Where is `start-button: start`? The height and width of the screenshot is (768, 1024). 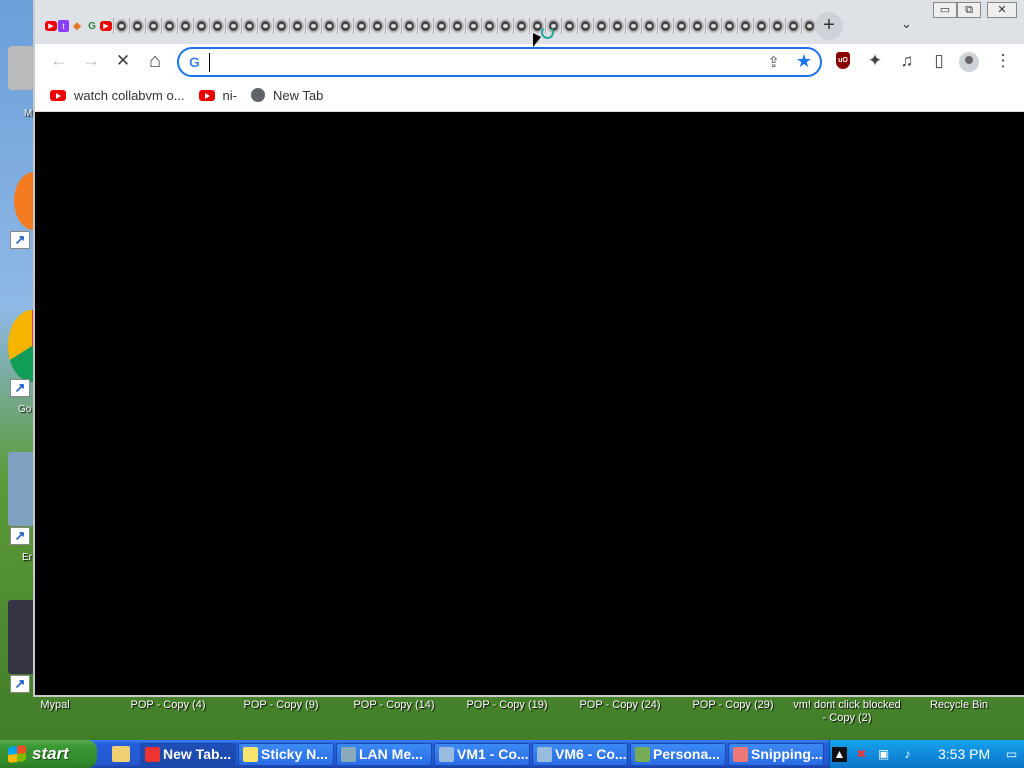 start-button: start is located at coordinates (48, 754).